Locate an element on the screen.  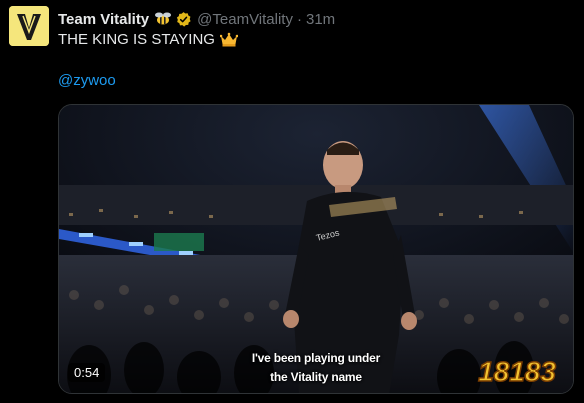
avatar is located at coordinates (29, 26).